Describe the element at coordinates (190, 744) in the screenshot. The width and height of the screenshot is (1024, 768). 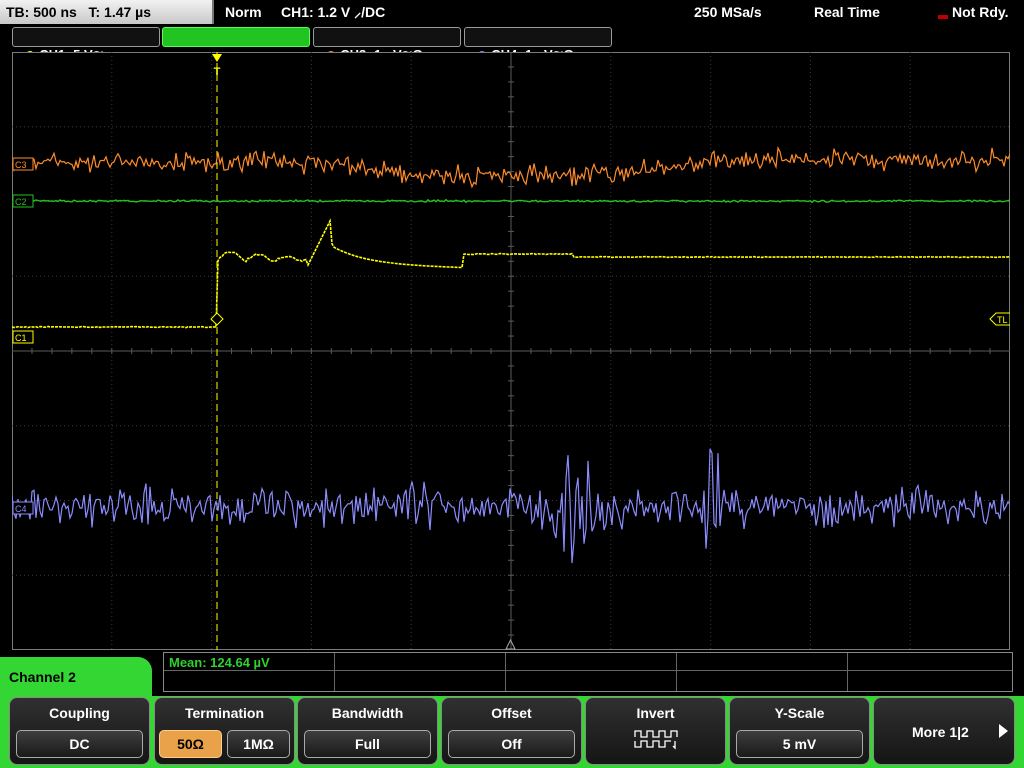
I see `termination-50ohm-option: 50Ω` at that location.